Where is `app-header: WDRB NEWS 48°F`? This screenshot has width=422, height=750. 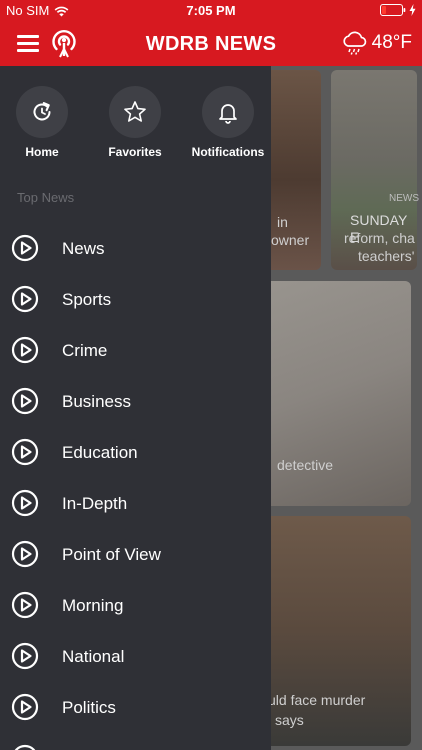
app-header: WDRB NEWS 48°F is located at coordinates (211, 44).